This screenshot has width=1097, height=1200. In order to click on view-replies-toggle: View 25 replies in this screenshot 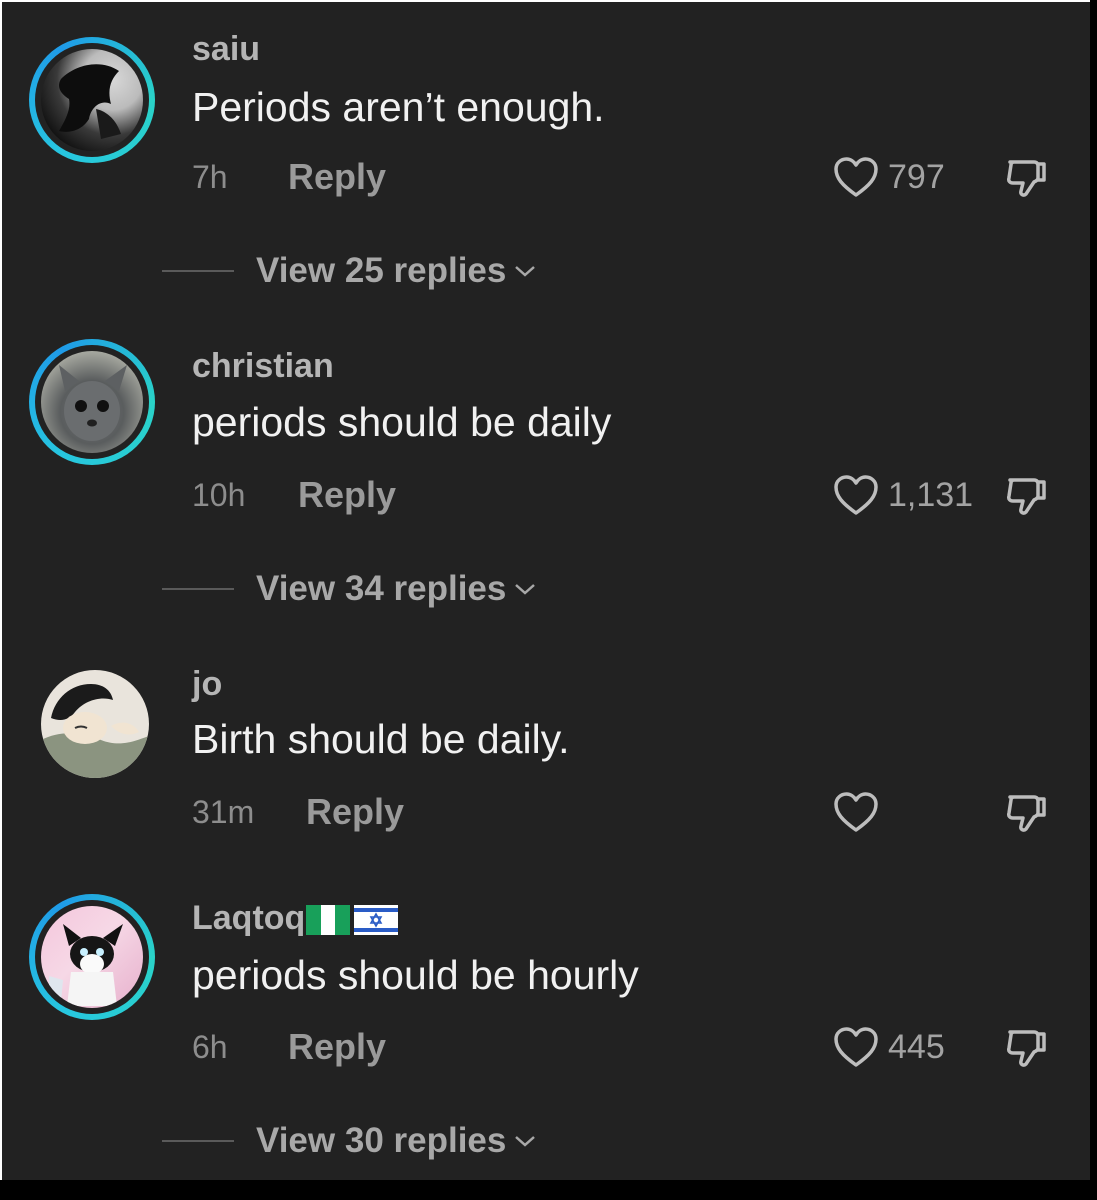, I will do `click(349, 271)`.